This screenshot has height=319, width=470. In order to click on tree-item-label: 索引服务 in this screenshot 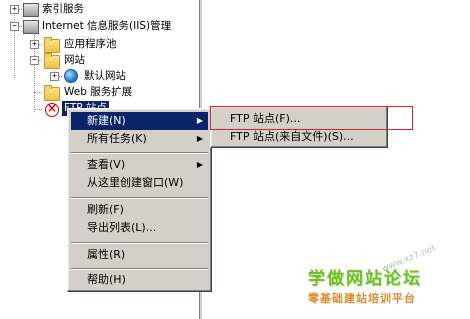, I will do `click(63, 9)`.